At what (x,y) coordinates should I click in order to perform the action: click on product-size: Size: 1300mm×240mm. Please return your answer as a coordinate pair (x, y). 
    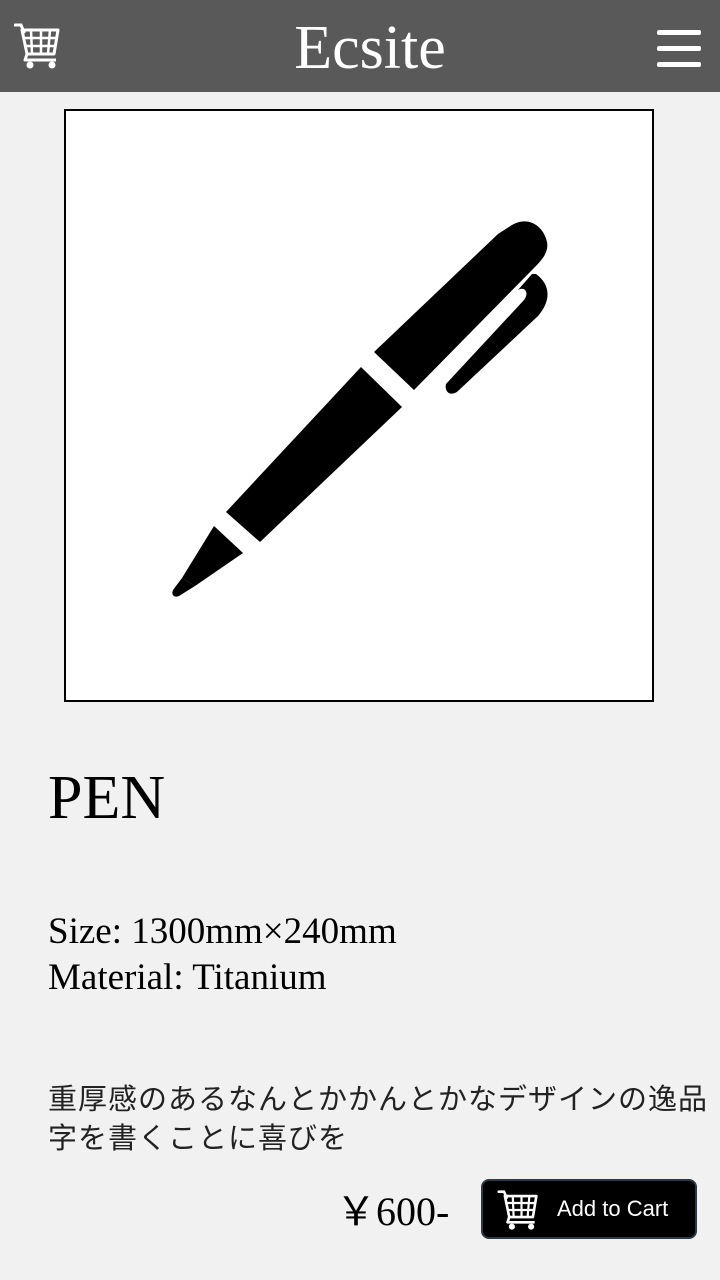
    Looking at the image, I should click on (222, 931).